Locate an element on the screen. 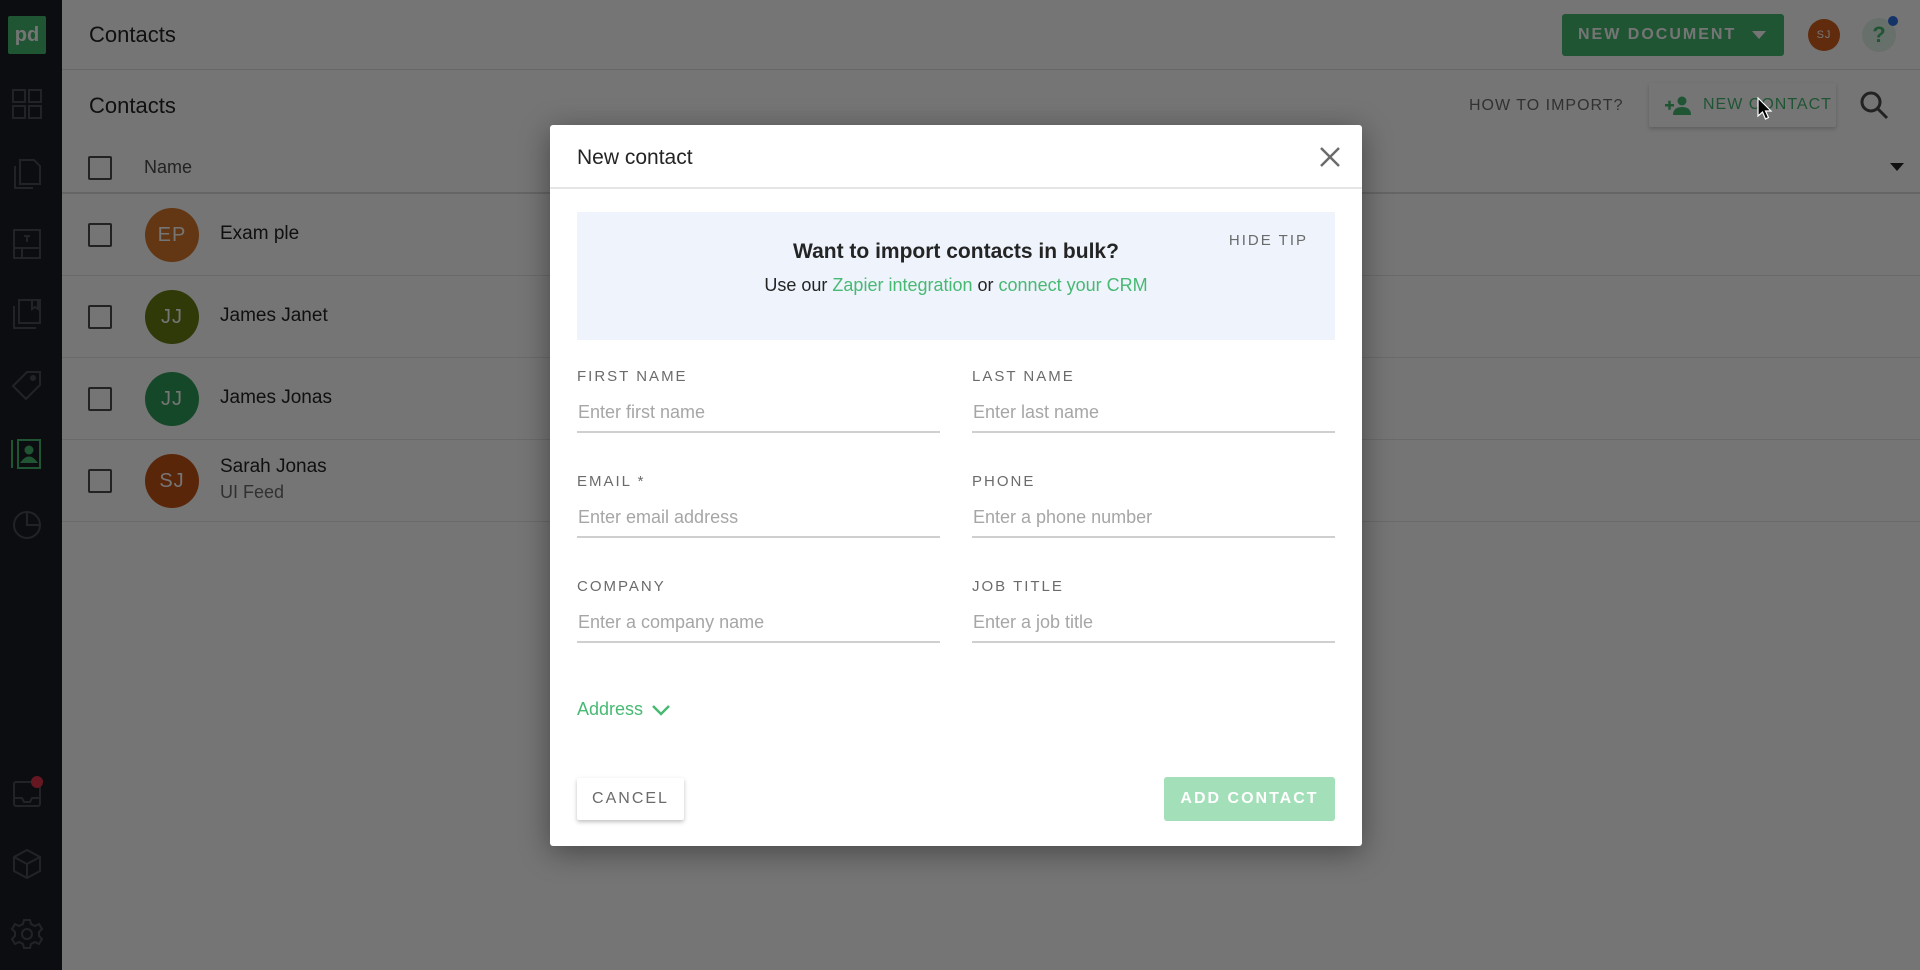  connect-crm-link: connect your CRM is located at coordinates (1073, 285).